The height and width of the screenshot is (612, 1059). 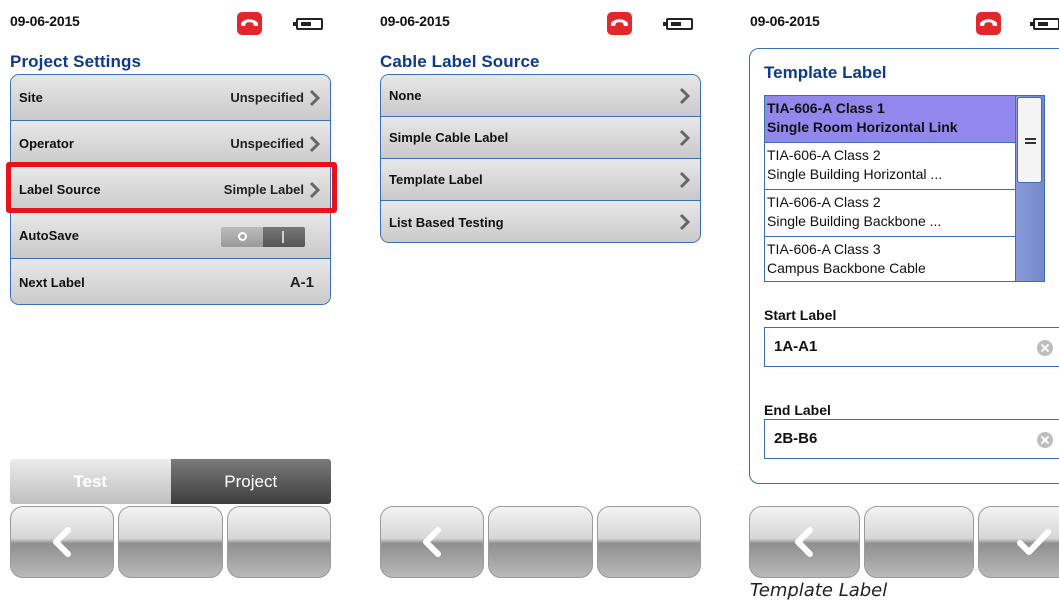 What do you see at coordinates (446, 222) in the screenshot?
I see `option-label: List Based Testing` at bounding box center [446, 222].